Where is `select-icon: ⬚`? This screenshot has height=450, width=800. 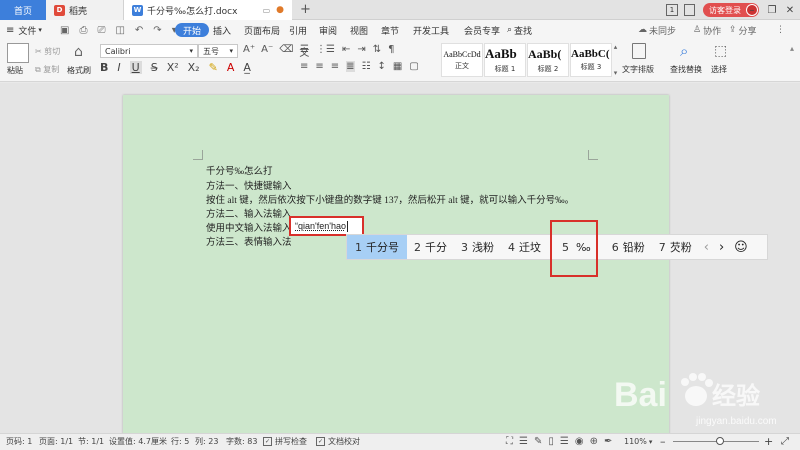 select-icon: ⬚ is located at coordinates (720, 51).